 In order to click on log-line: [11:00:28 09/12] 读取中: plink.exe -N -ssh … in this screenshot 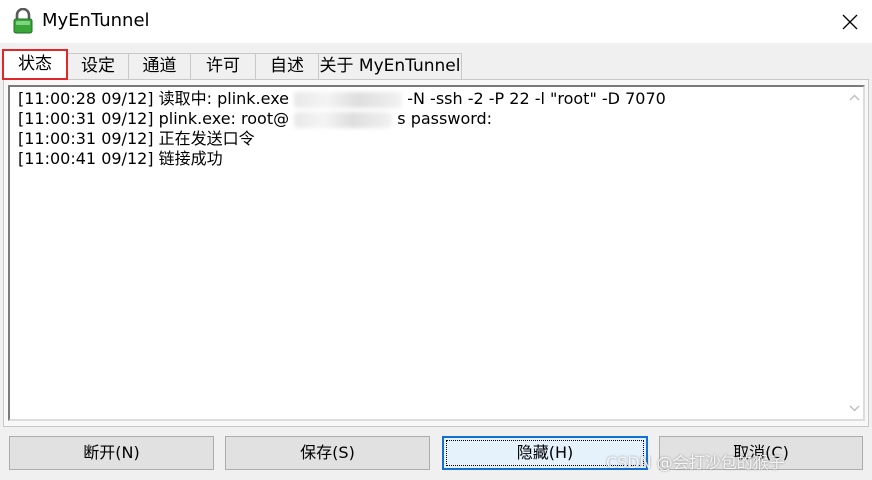, I will do `click(342, 98)`.